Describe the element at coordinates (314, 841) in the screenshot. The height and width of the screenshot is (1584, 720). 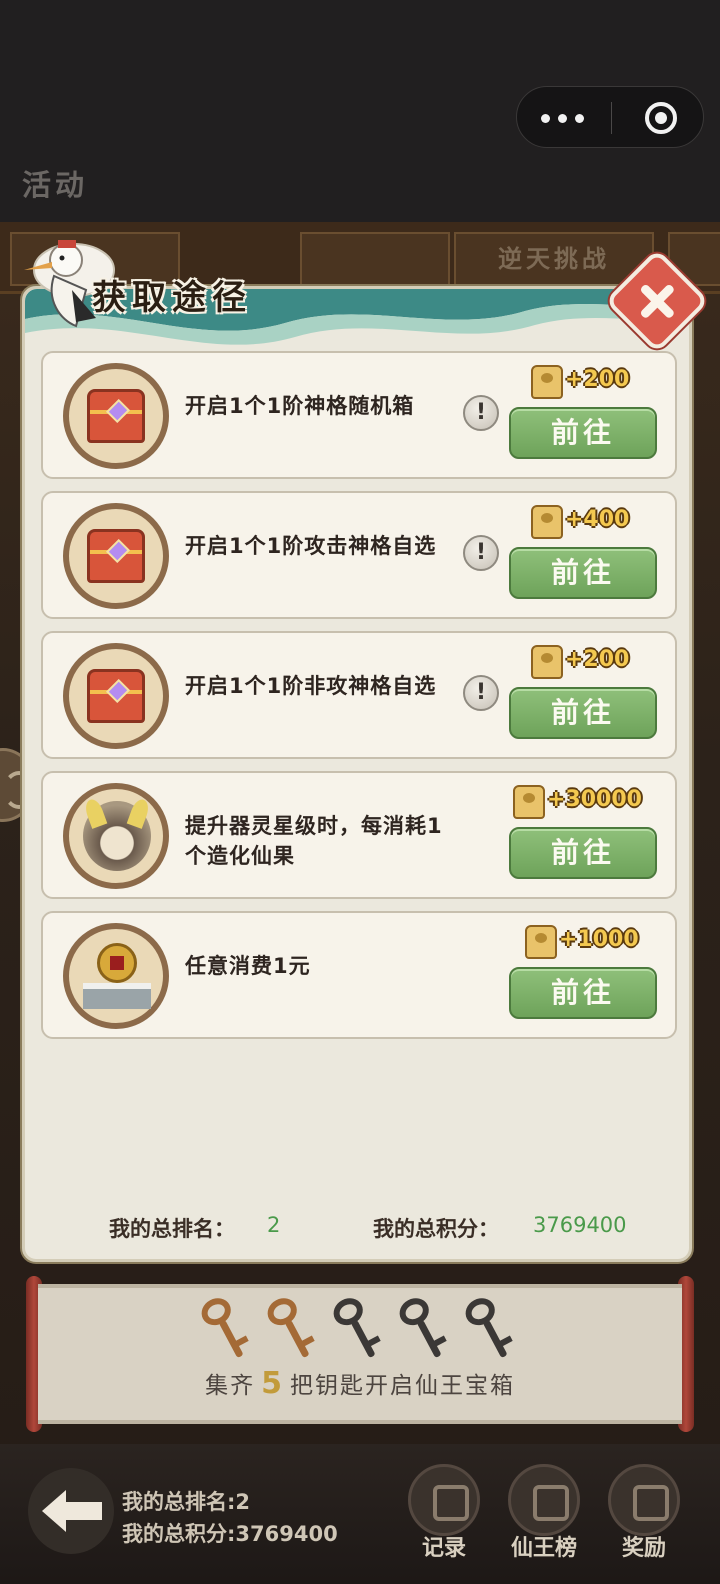
I see `item-description: 提升器灵星级时，每消耗1个造化仙果` at that location.